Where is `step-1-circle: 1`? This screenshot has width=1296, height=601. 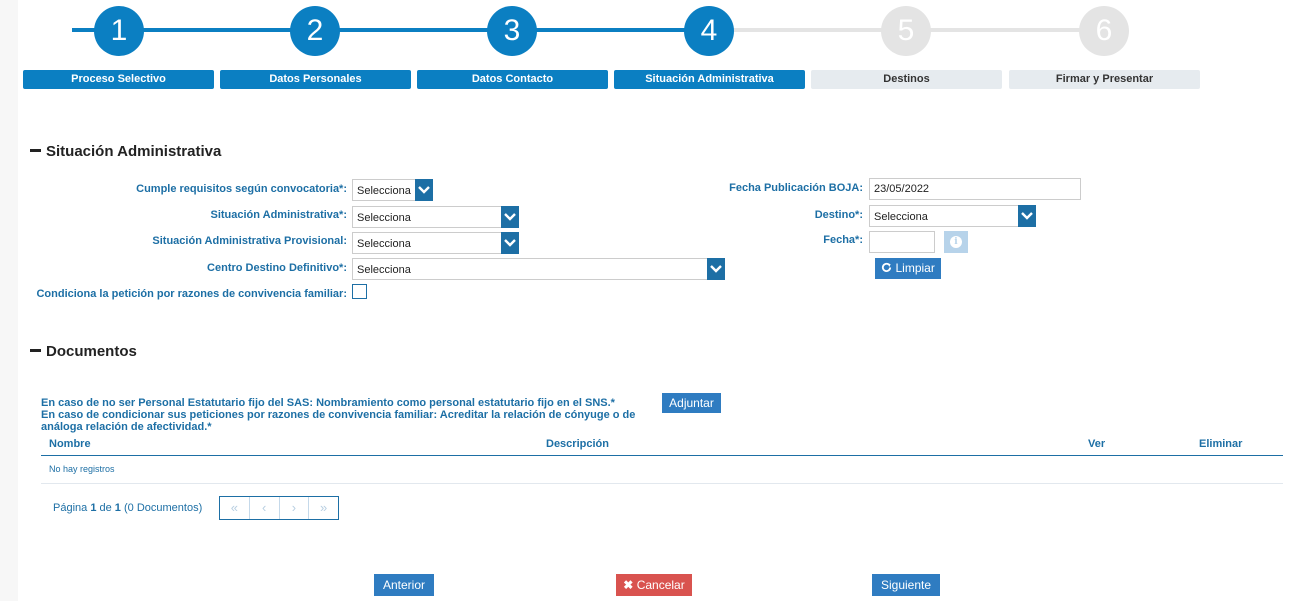 step-1-circle: 1 is located at coordinates (119, 31).